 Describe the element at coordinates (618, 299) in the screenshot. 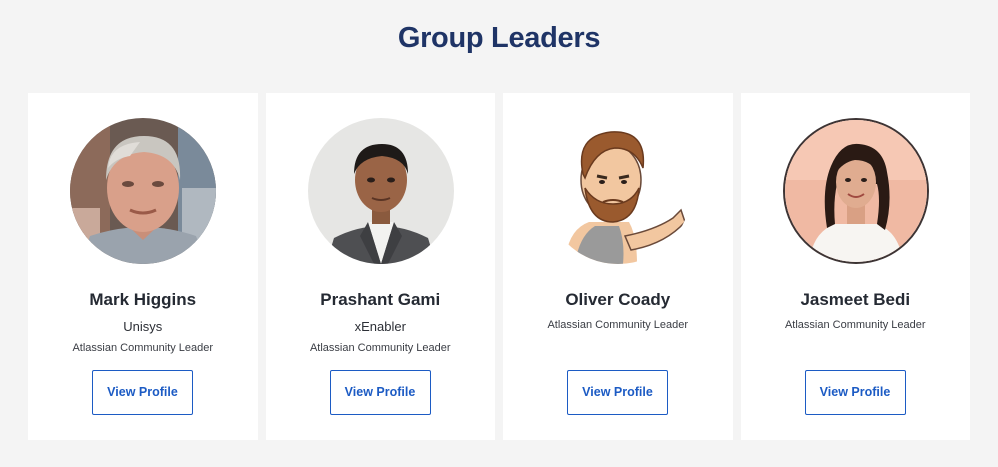

I see `leader-name: Oliver Coady` at that location.